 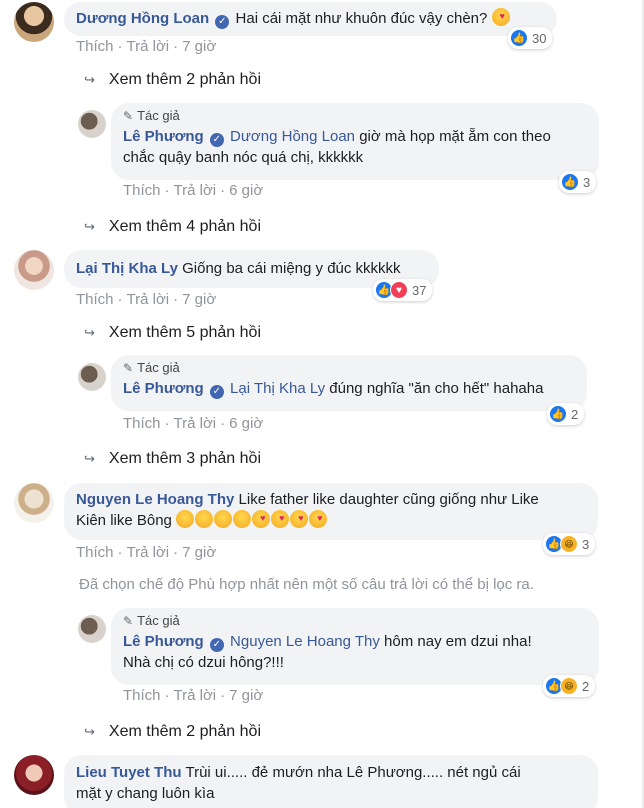 What do you see at coordinates (129, 772) in the screenshot?
I see `comment-author: Lieu Tuyet Thu` at bounding box center [129, 772].